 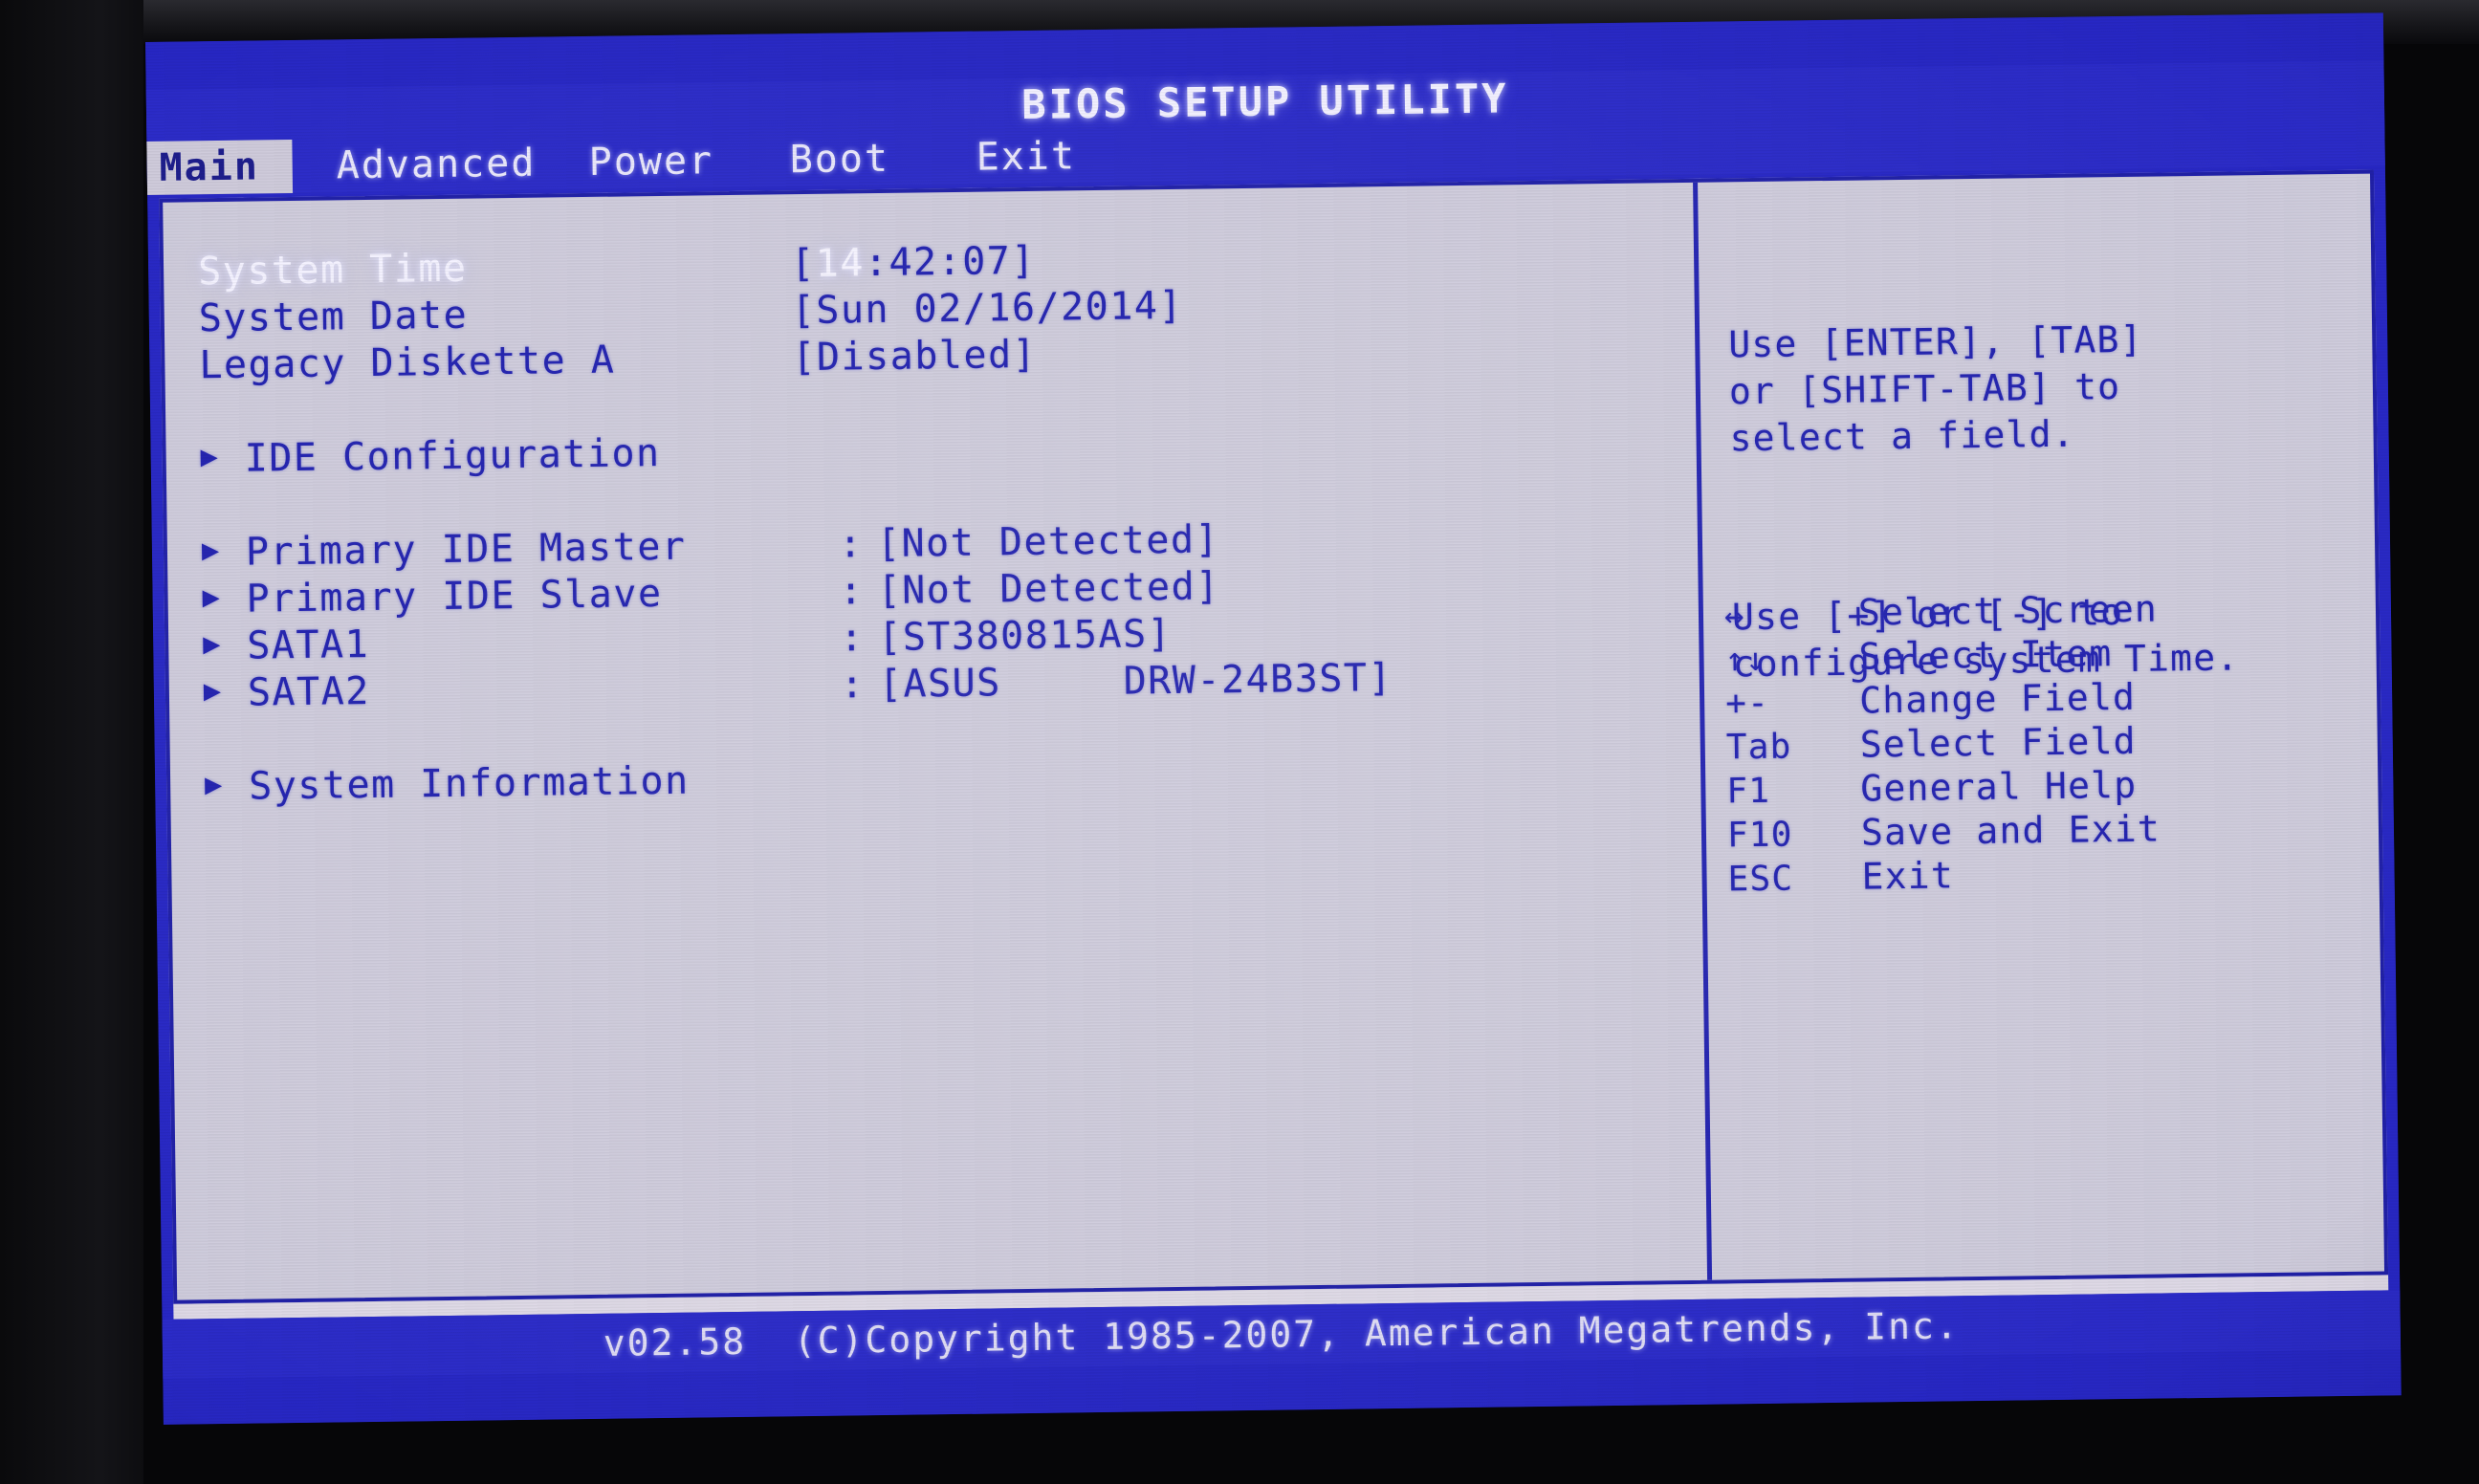 I want to click on colon-sata2: :, so click(x=853, y=685).